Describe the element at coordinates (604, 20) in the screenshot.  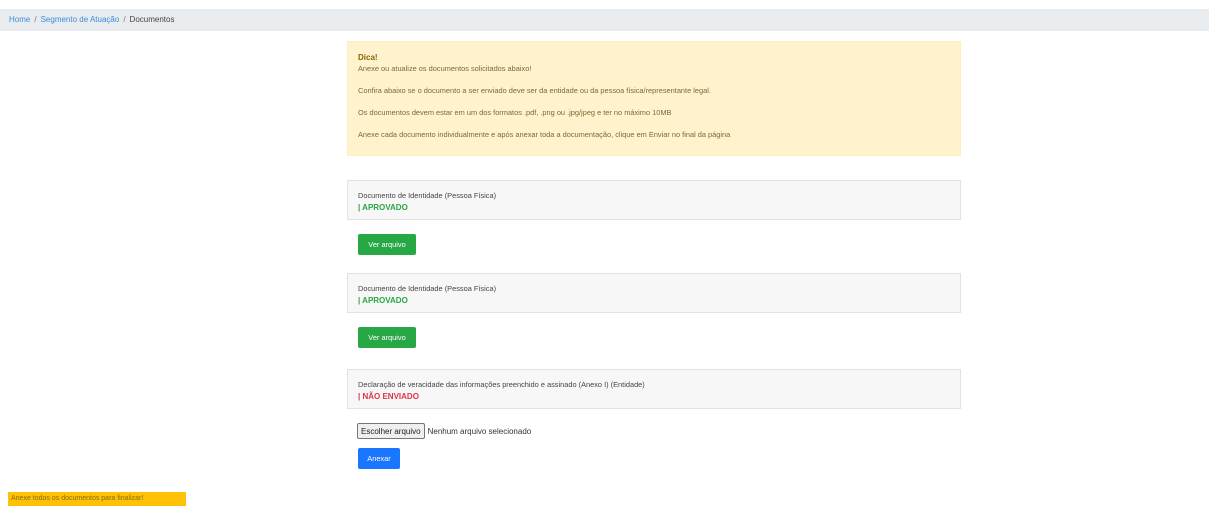
I see `breadcrumb: Home / Segmento de Atuação / Documentos` at that location.